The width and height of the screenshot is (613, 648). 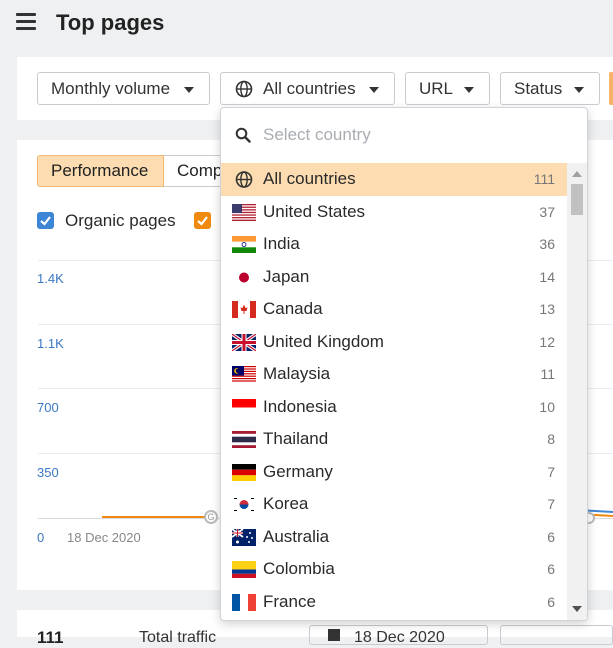 I want to click on india-flag-icon, so click(x=244, y=244).